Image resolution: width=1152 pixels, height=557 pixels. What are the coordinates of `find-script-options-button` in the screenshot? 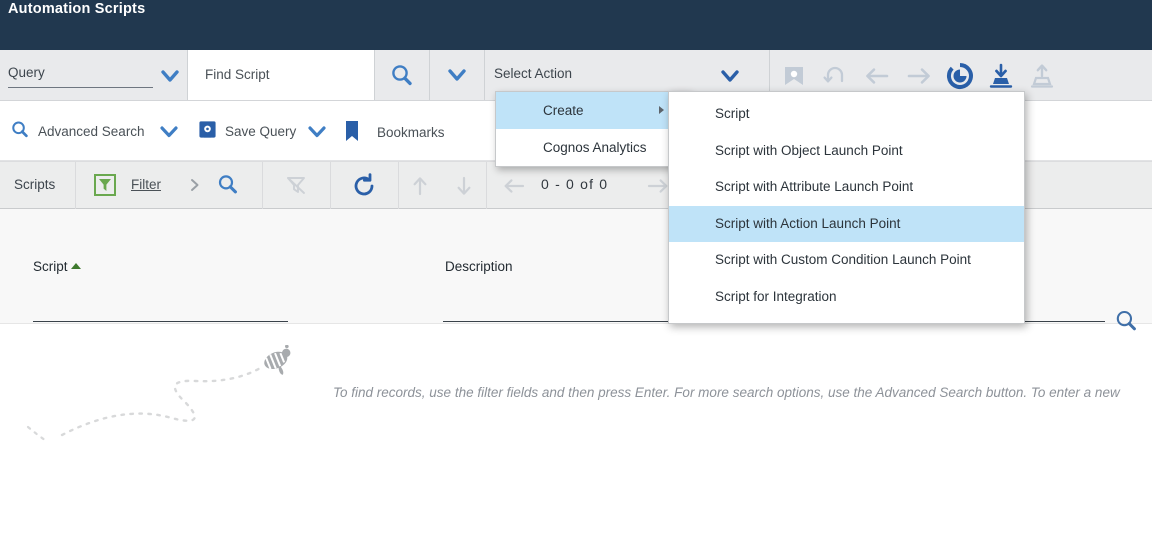 It's located at (457, 75).